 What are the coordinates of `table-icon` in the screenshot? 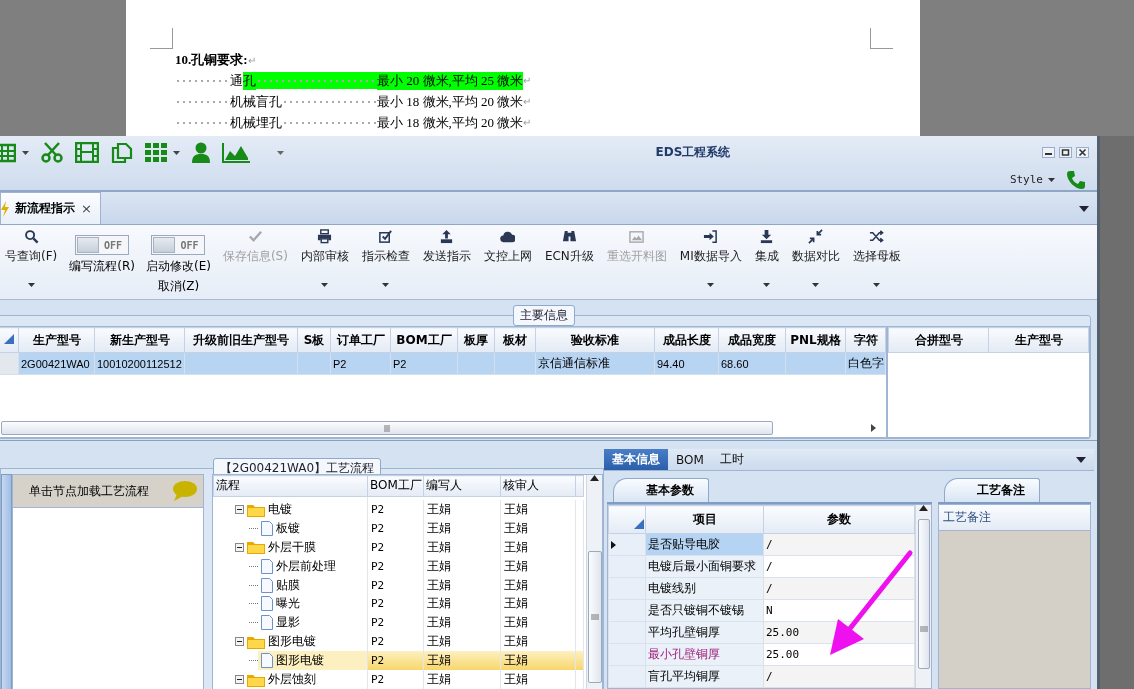 It's located at (8, 152).